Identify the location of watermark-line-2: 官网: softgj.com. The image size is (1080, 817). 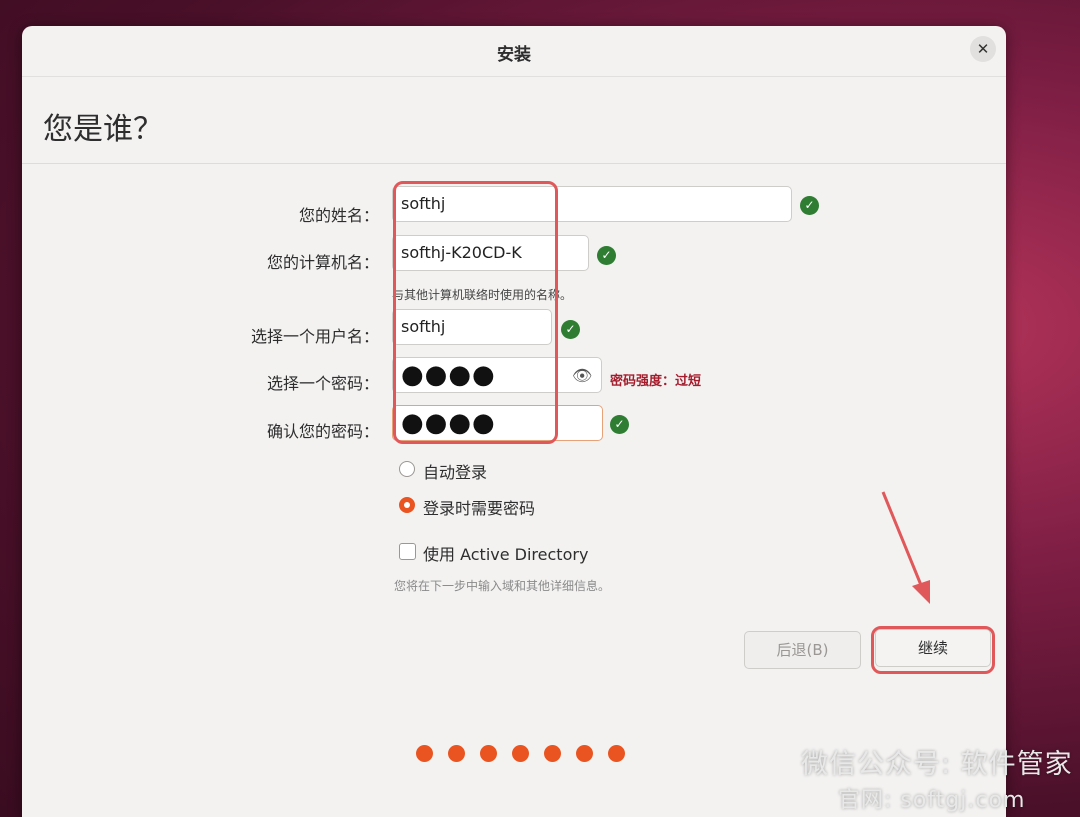
(932, 800).